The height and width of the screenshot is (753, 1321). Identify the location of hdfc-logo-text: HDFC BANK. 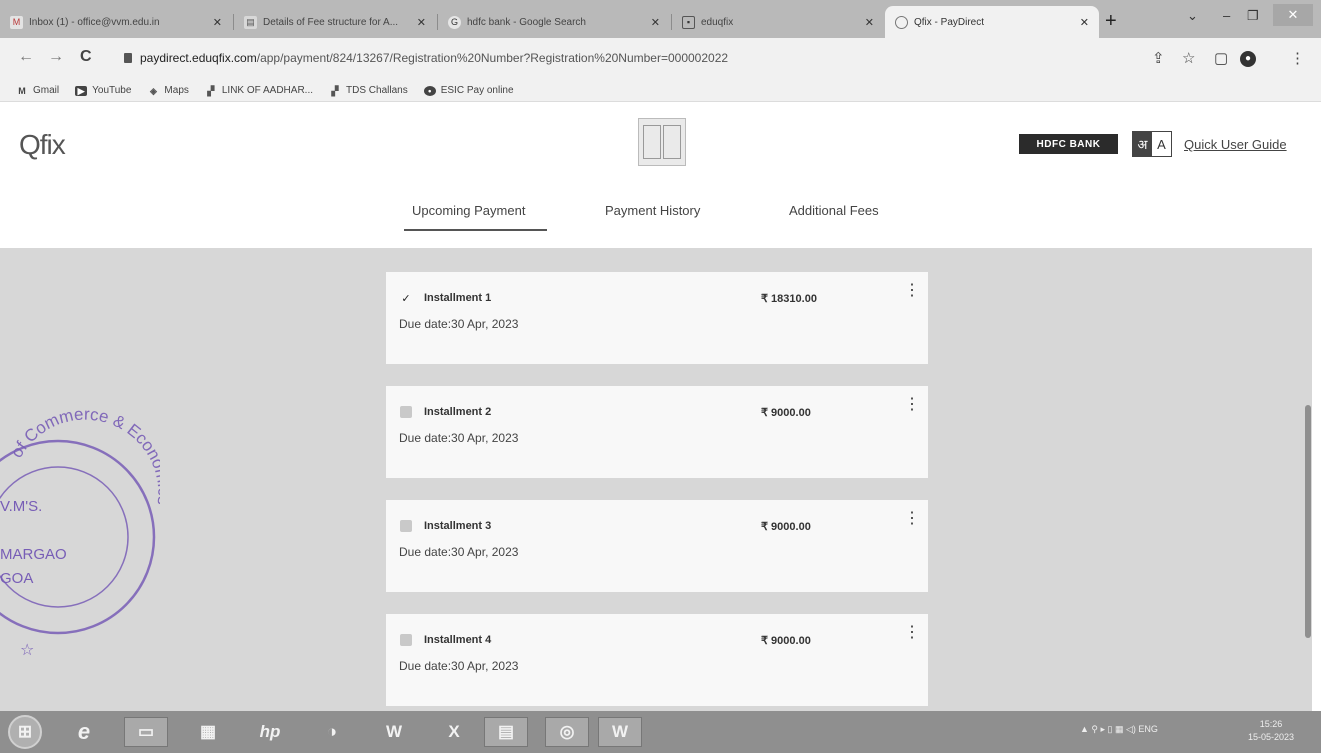
(1068, 144).